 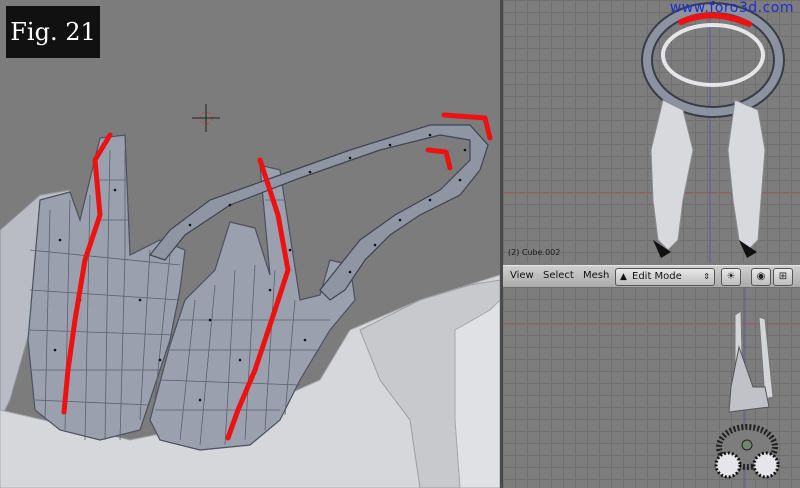 I want to click on menu-view: View, so click(x=522, y=275).